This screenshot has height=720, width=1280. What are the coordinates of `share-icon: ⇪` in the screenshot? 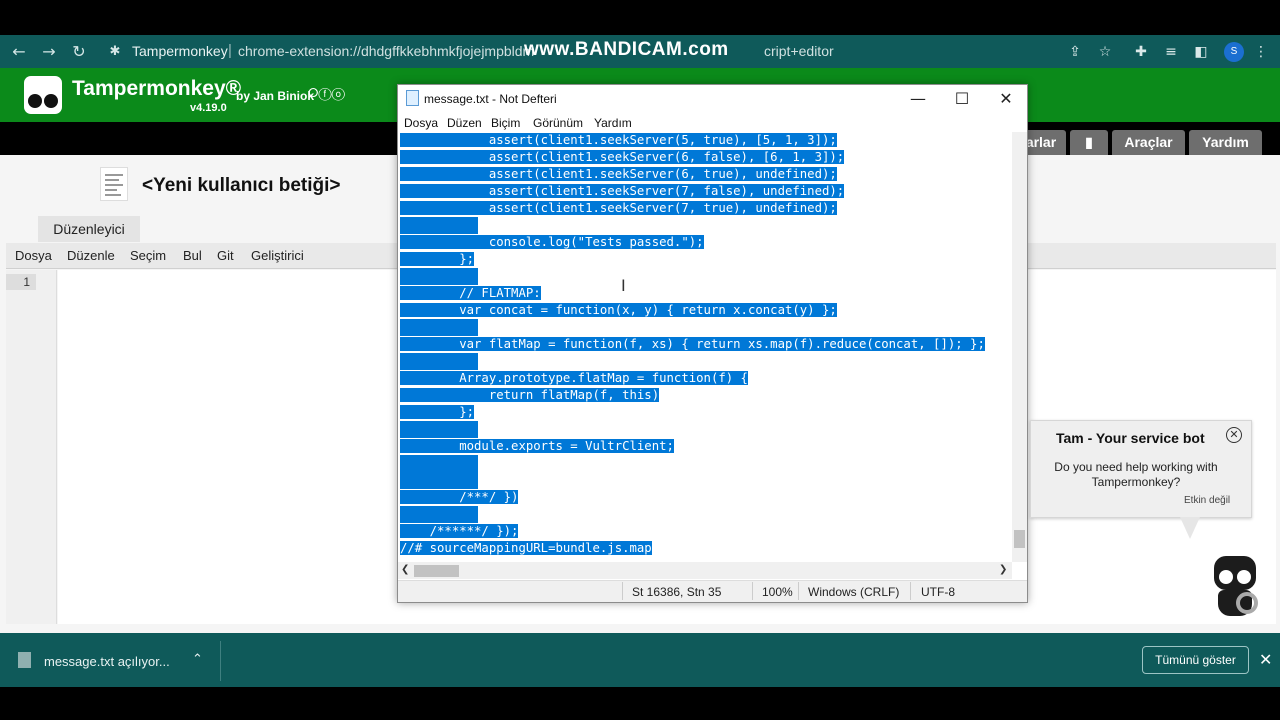 It's located at (1075, 52).